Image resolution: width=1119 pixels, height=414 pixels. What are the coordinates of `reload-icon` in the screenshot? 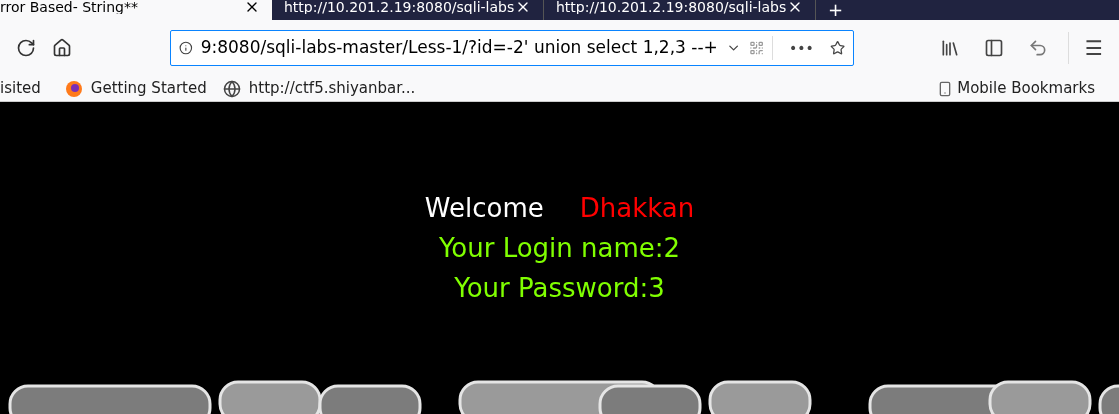 It's located at (26, 48).